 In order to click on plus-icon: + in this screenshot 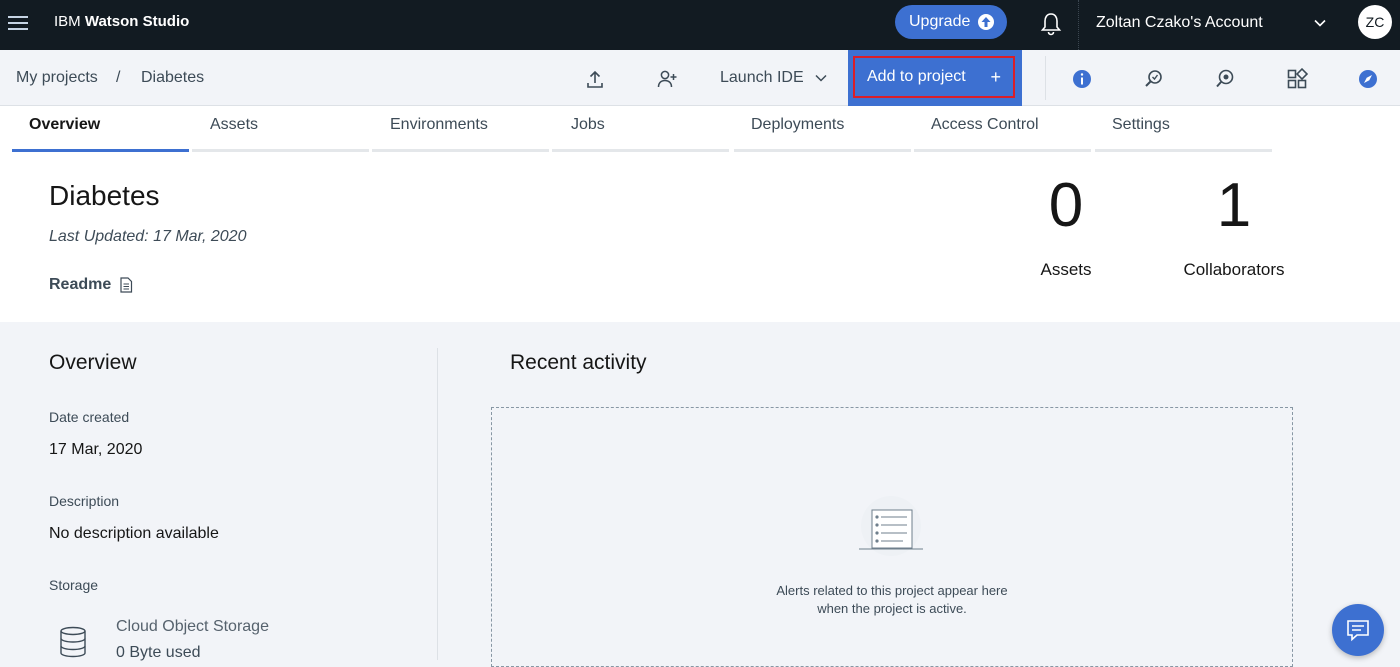, I will do `click(995, 76)`.